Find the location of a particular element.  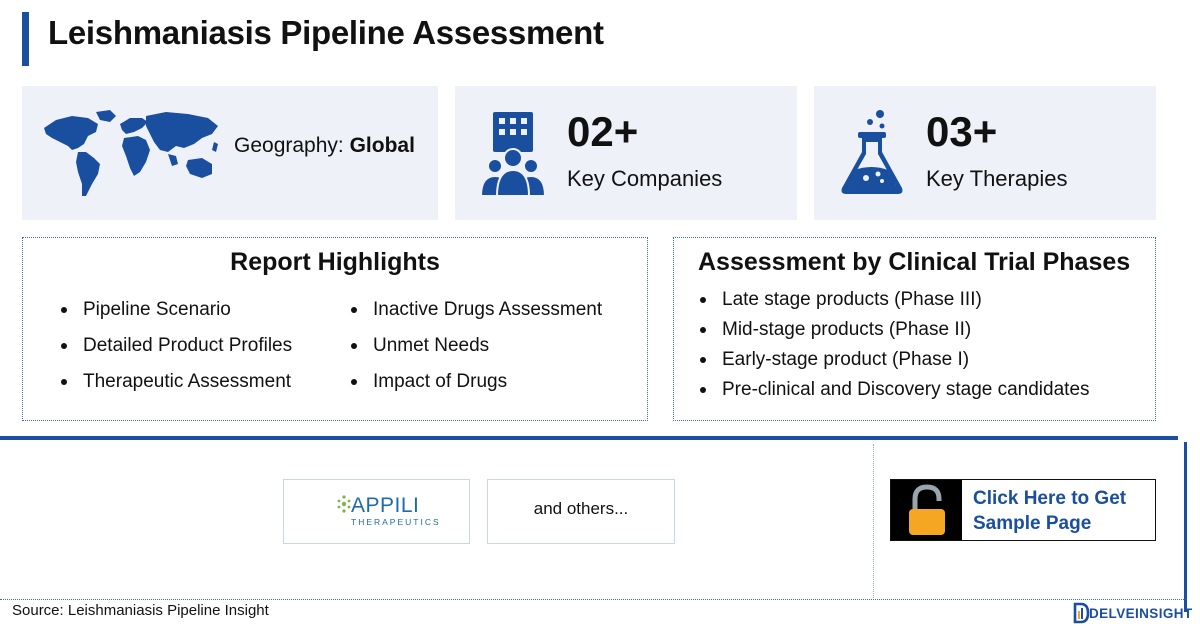

unlock-icon is located at coordinates (927, 509).